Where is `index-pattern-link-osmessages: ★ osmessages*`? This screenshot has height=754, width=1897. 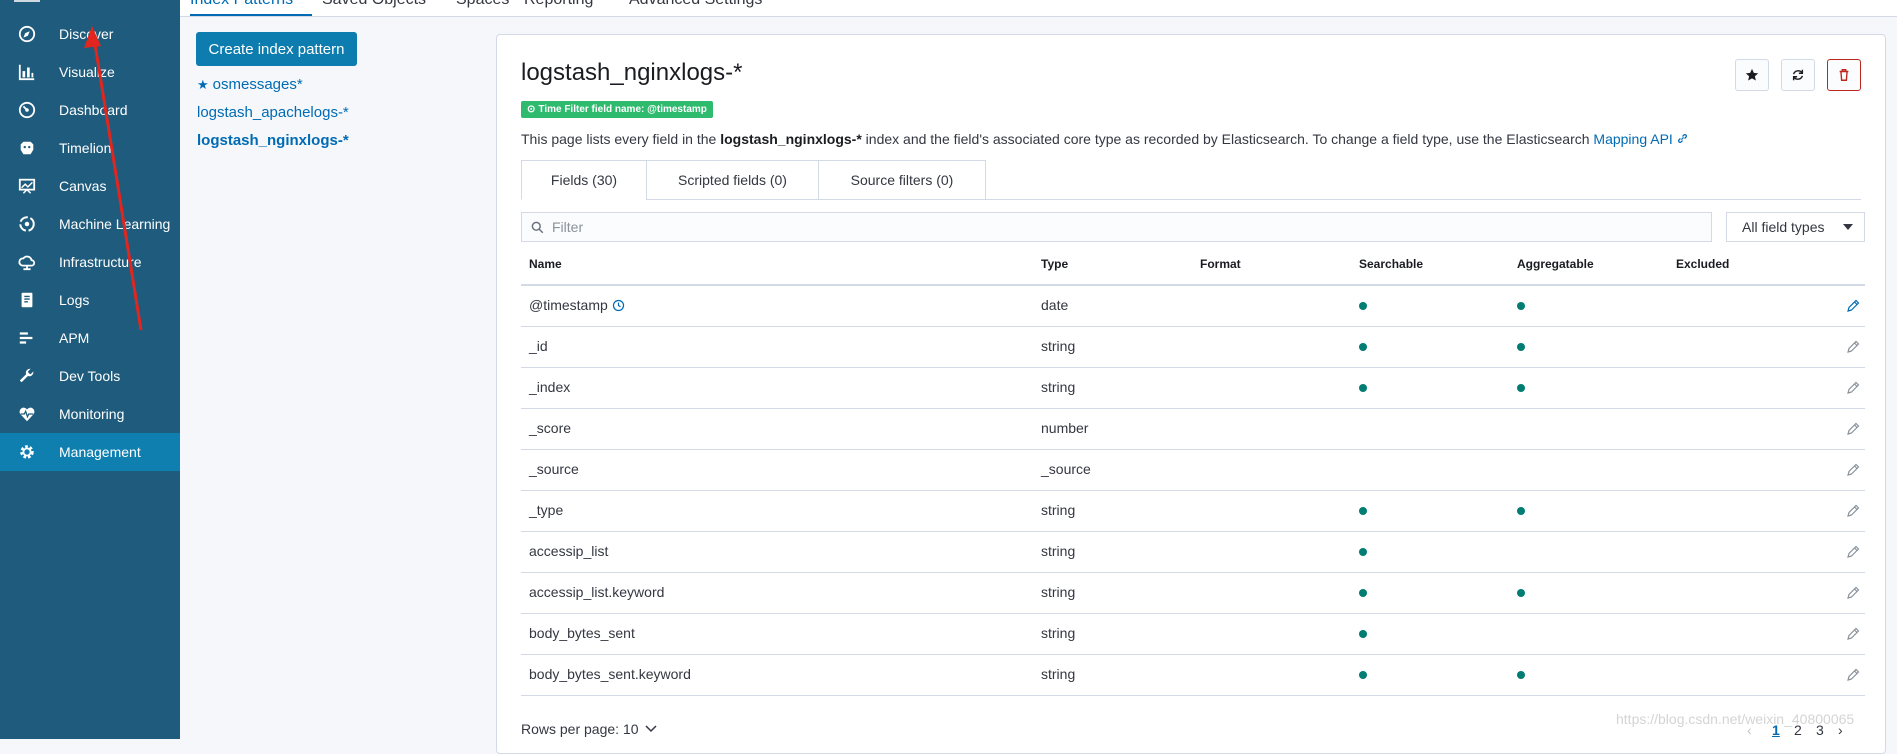
index-pattern-link-osmessages: ★ osmessages* is located at coordinates (250, 84).